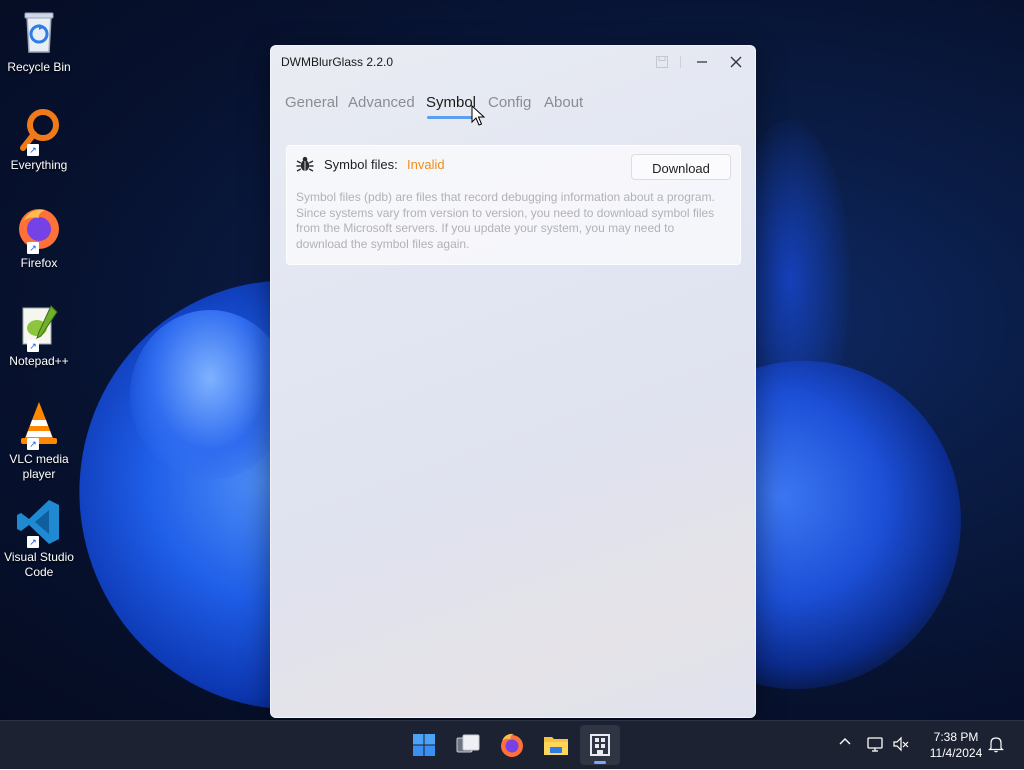  What do you see at coordinates (210, 395) in the screenshot?
I see `wallpaper-petal` at bounding box center [210, 395].